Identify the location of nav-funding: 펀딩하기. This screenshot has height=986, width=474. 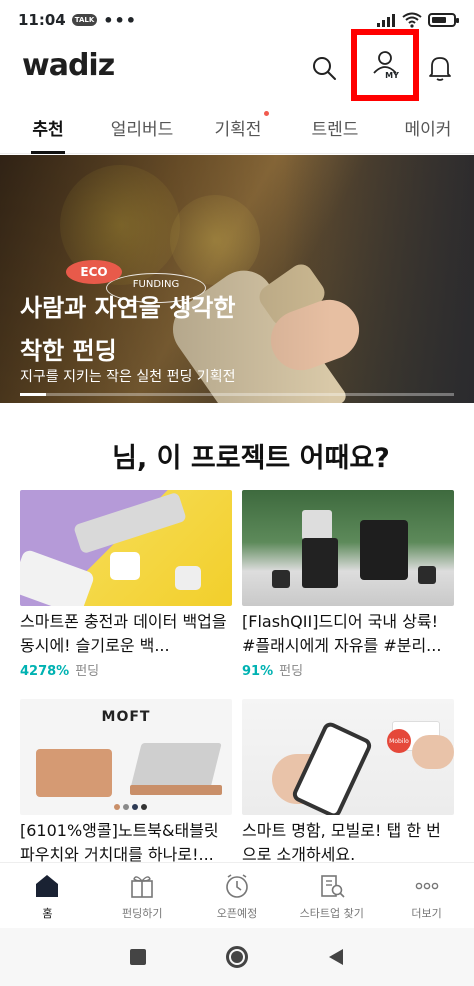
(142, 895).